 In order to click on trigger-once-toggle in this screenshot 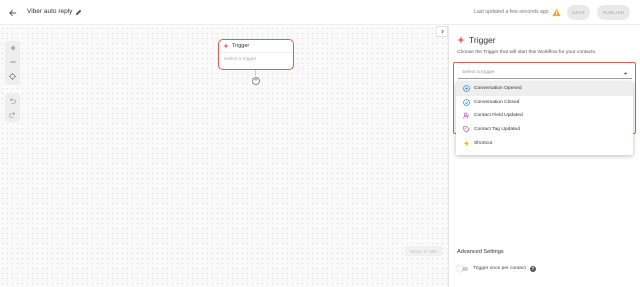, I will do `click(462, 268)`.